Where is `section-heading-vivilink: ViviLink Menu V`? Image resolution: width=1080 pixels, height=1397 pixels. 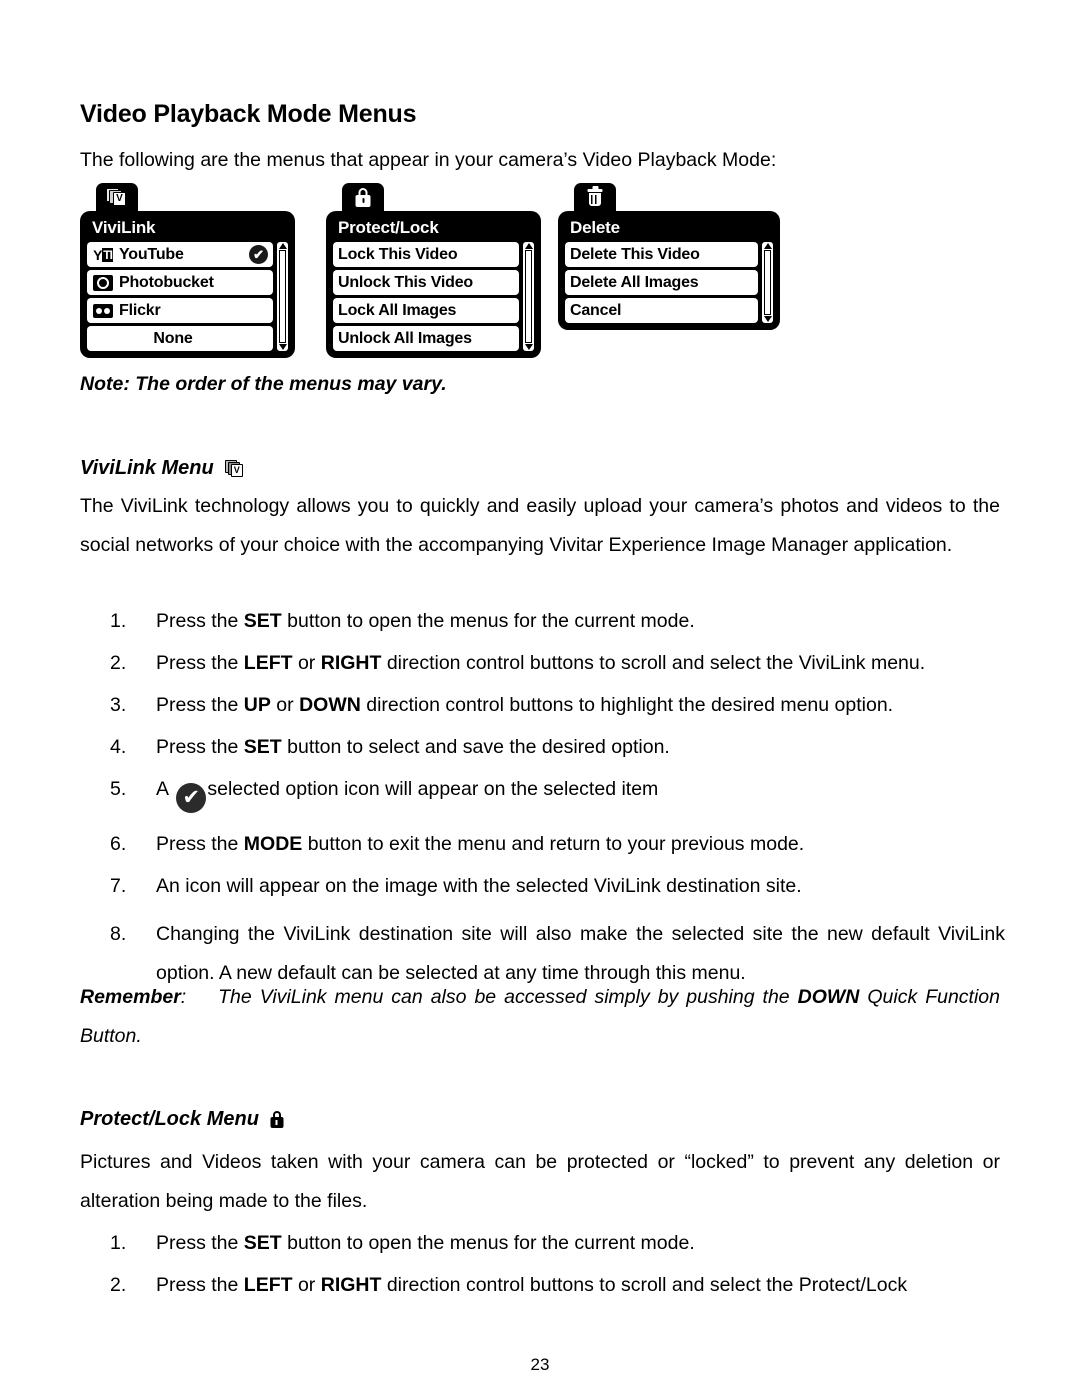 section-heading-vivilink: ViviLink Menu V is located at coordinates (162, 468).